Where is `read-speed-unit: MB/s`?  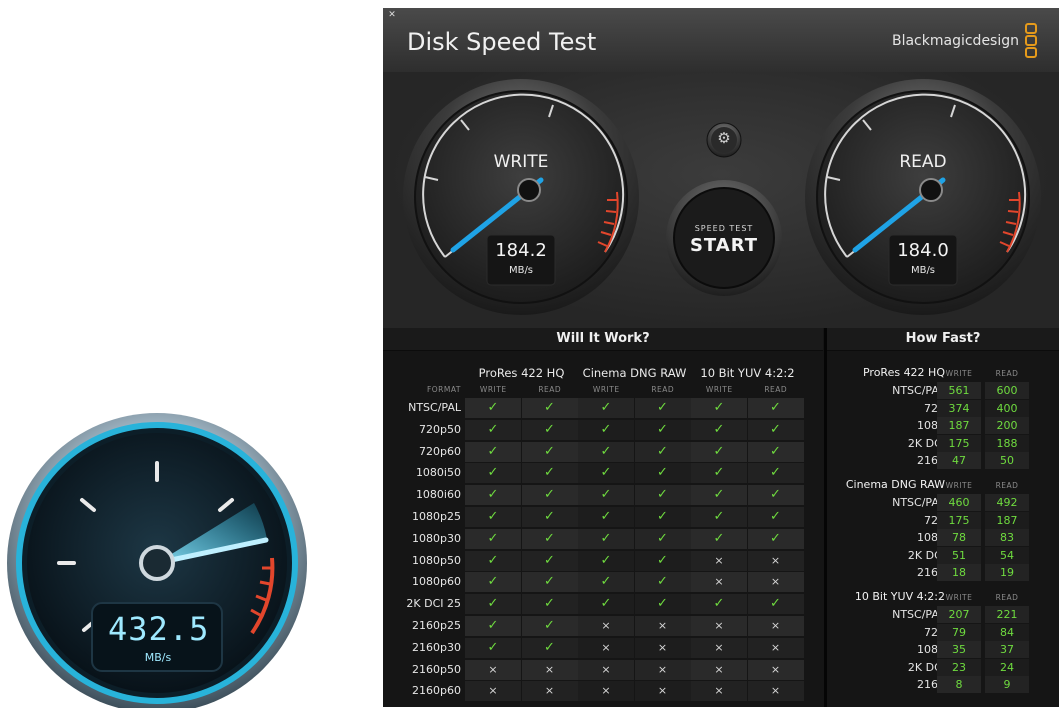
read-speed-unit: MB/s is located at coordinates (923, 270).